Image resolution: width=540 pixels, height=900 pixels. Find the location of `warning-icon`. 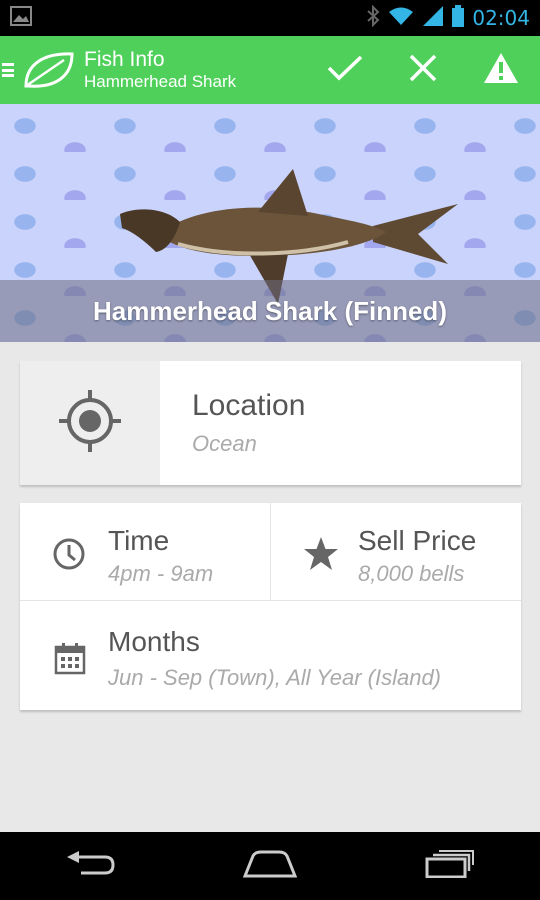

warning-icon is located at coordinates (501, 70).